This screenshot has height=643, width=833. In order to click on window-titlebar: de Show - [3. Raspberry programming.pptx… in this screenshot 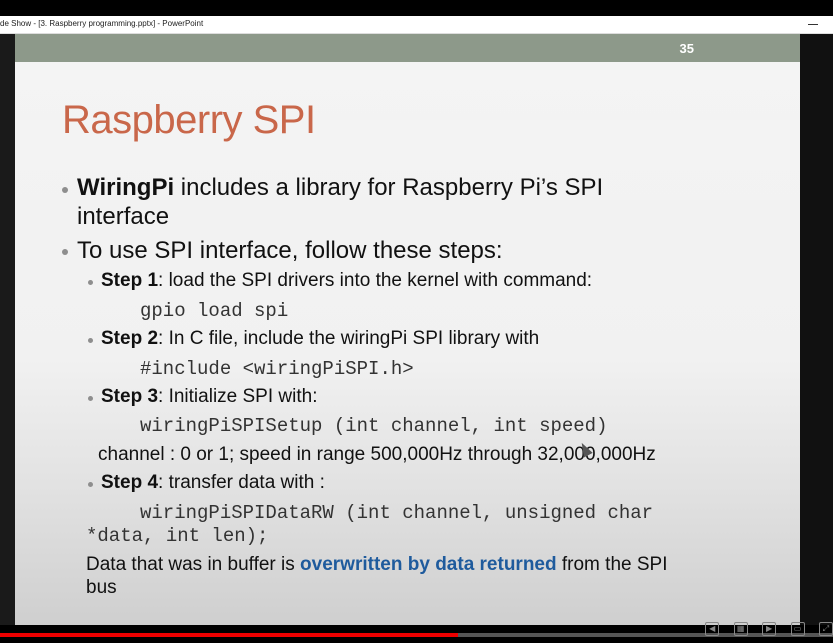, I will do `click(416, 25)`.